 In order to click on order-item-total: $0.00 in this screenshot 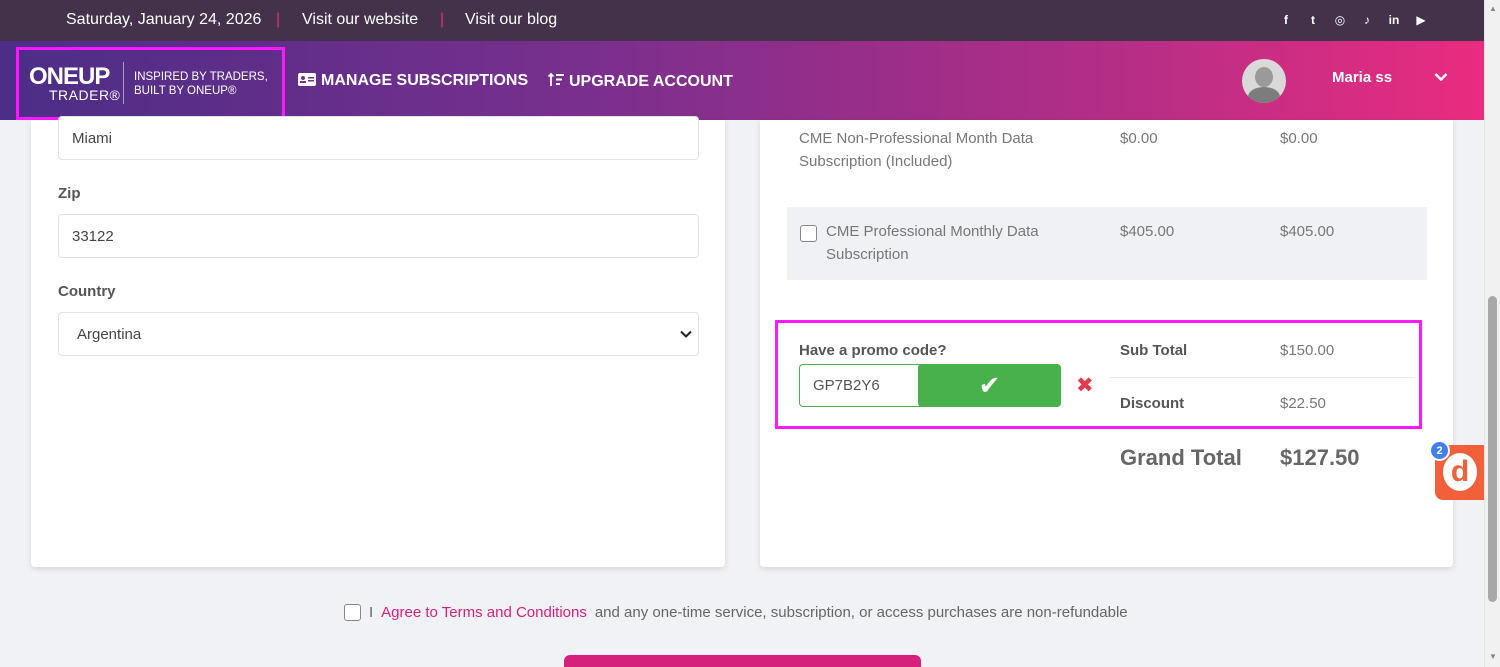, I will do `click(1299, 138)`.